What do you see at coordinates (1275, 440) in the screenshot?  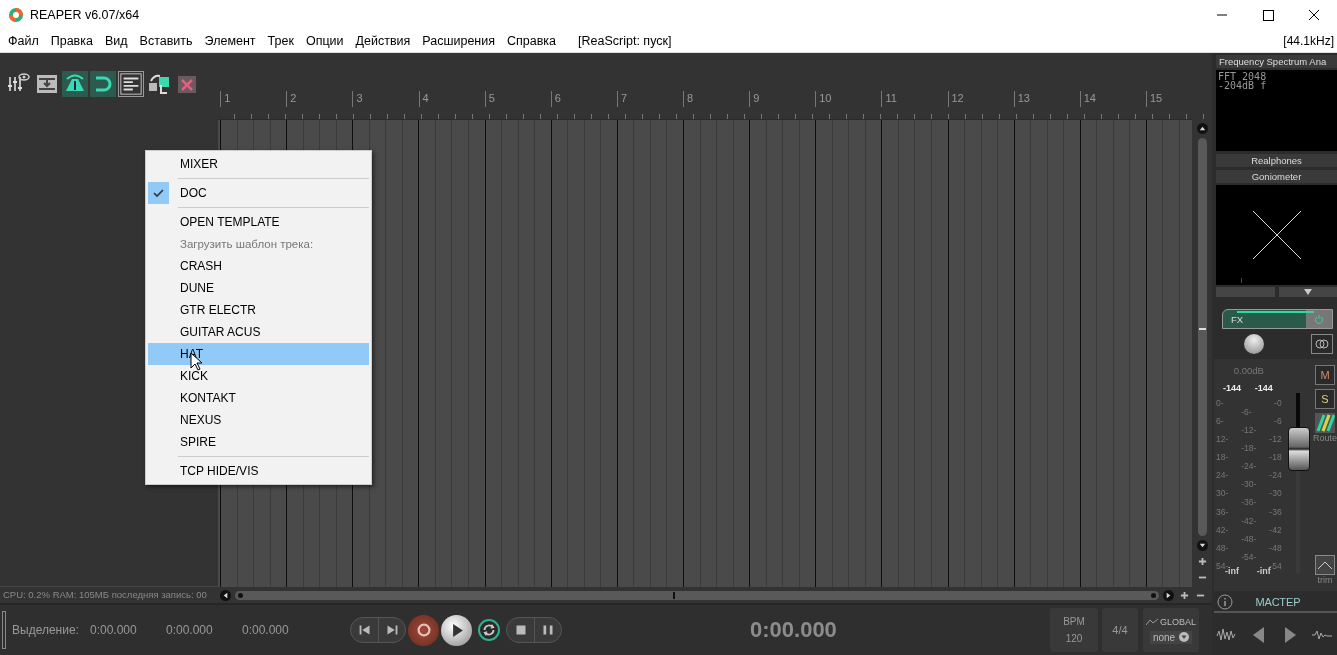 I see `meter-scale-label: -12` at bounding box center [1275, 440].